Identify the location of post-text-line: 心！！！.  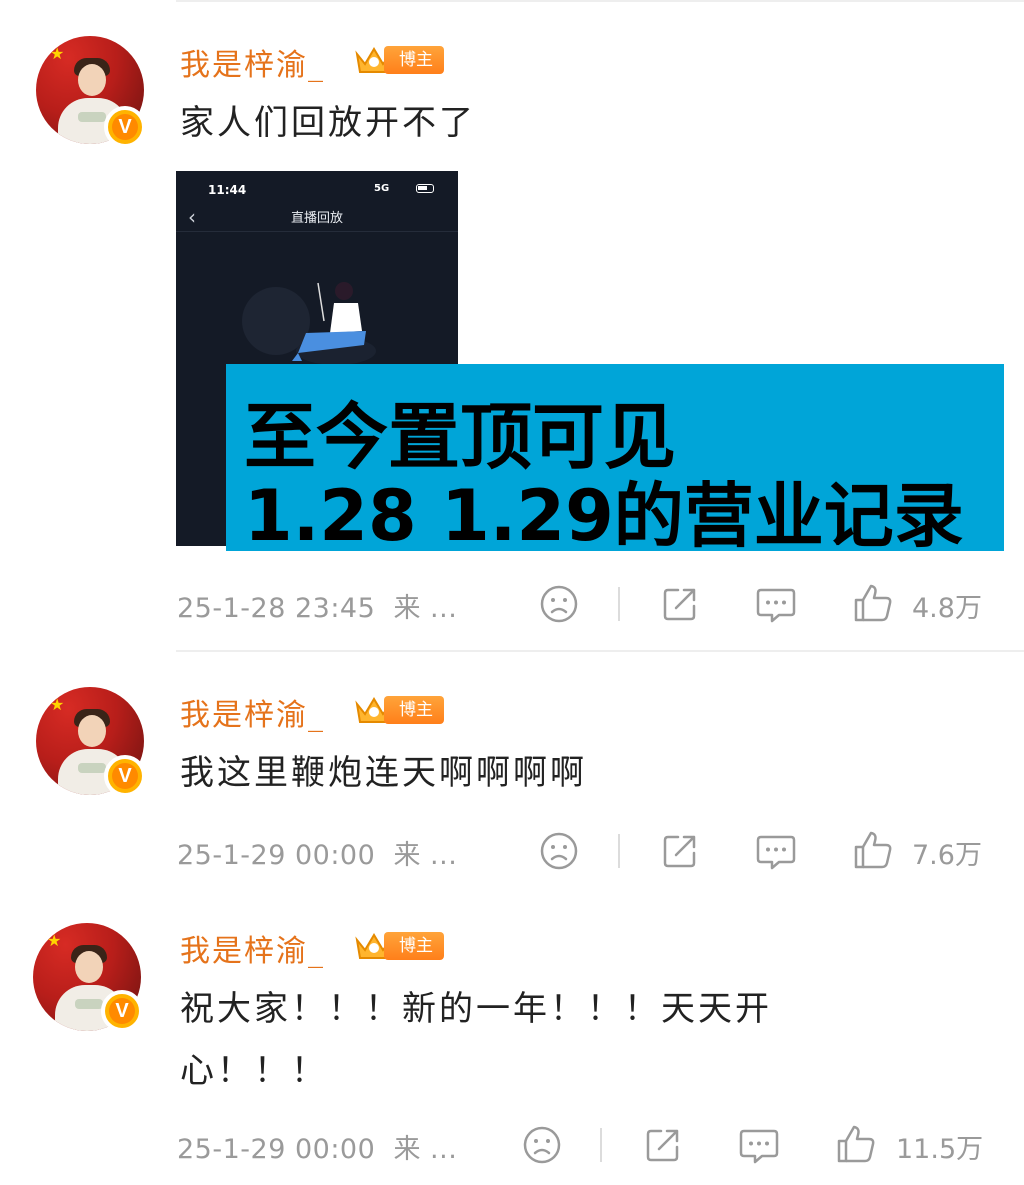
(254, 1071).